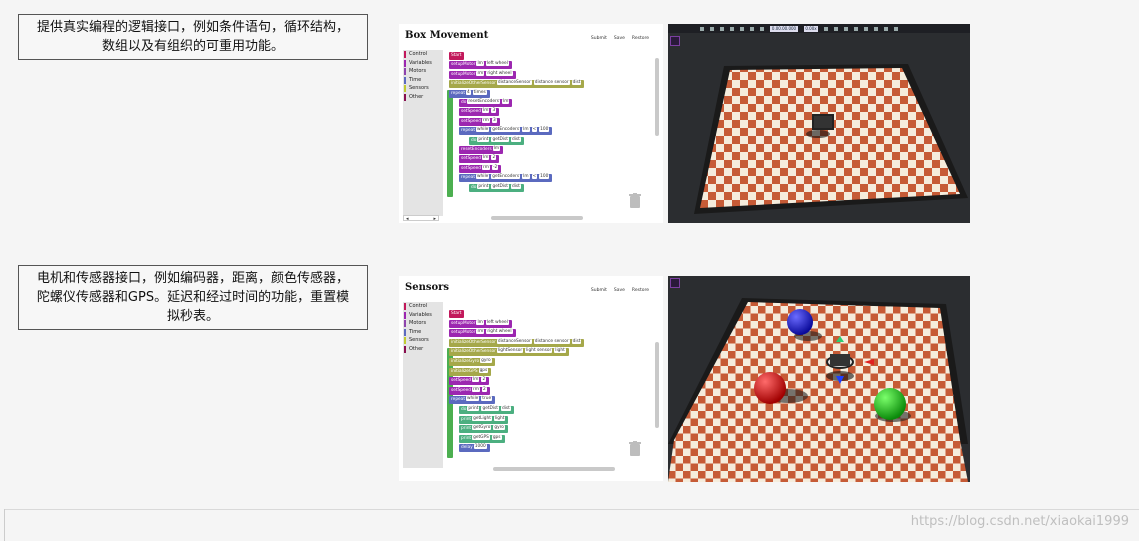  I want to click on code-block: print getGyro gyro, so click(483, 429).